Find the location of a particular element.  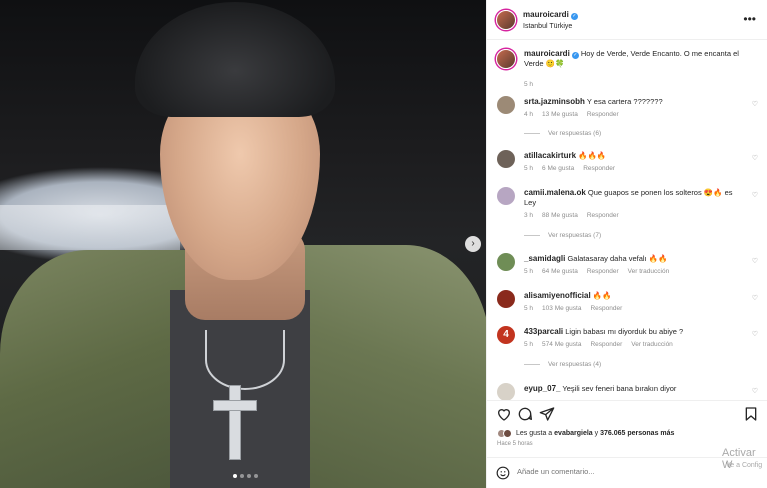

cap is located at coordinates (235, 59).